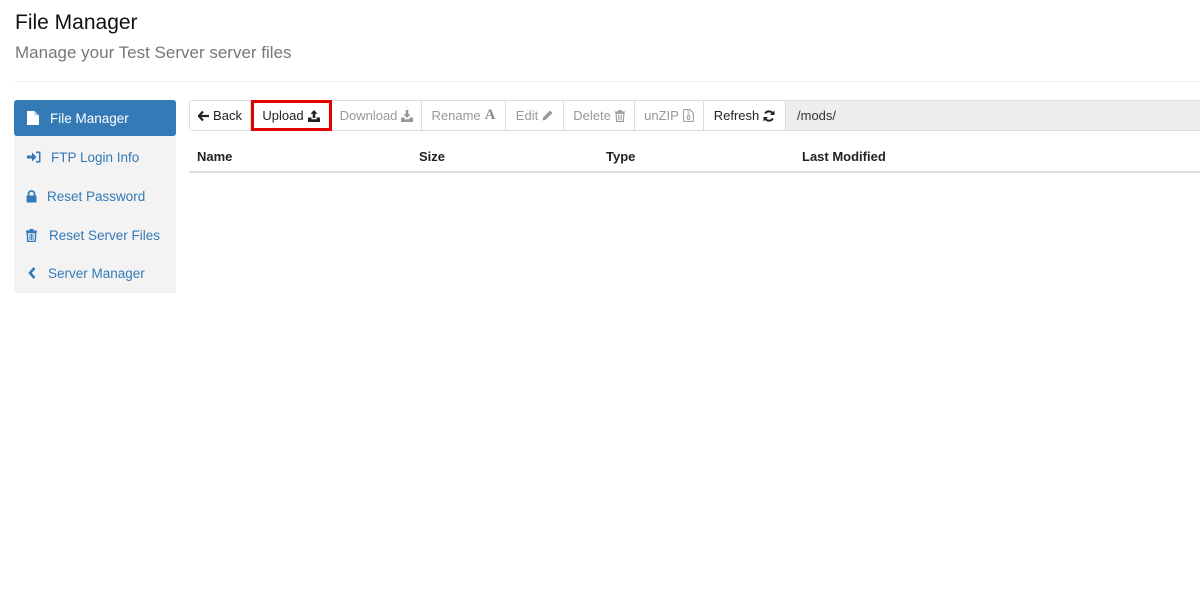  I want to click on arrow-left-icon, so click(204, 115).